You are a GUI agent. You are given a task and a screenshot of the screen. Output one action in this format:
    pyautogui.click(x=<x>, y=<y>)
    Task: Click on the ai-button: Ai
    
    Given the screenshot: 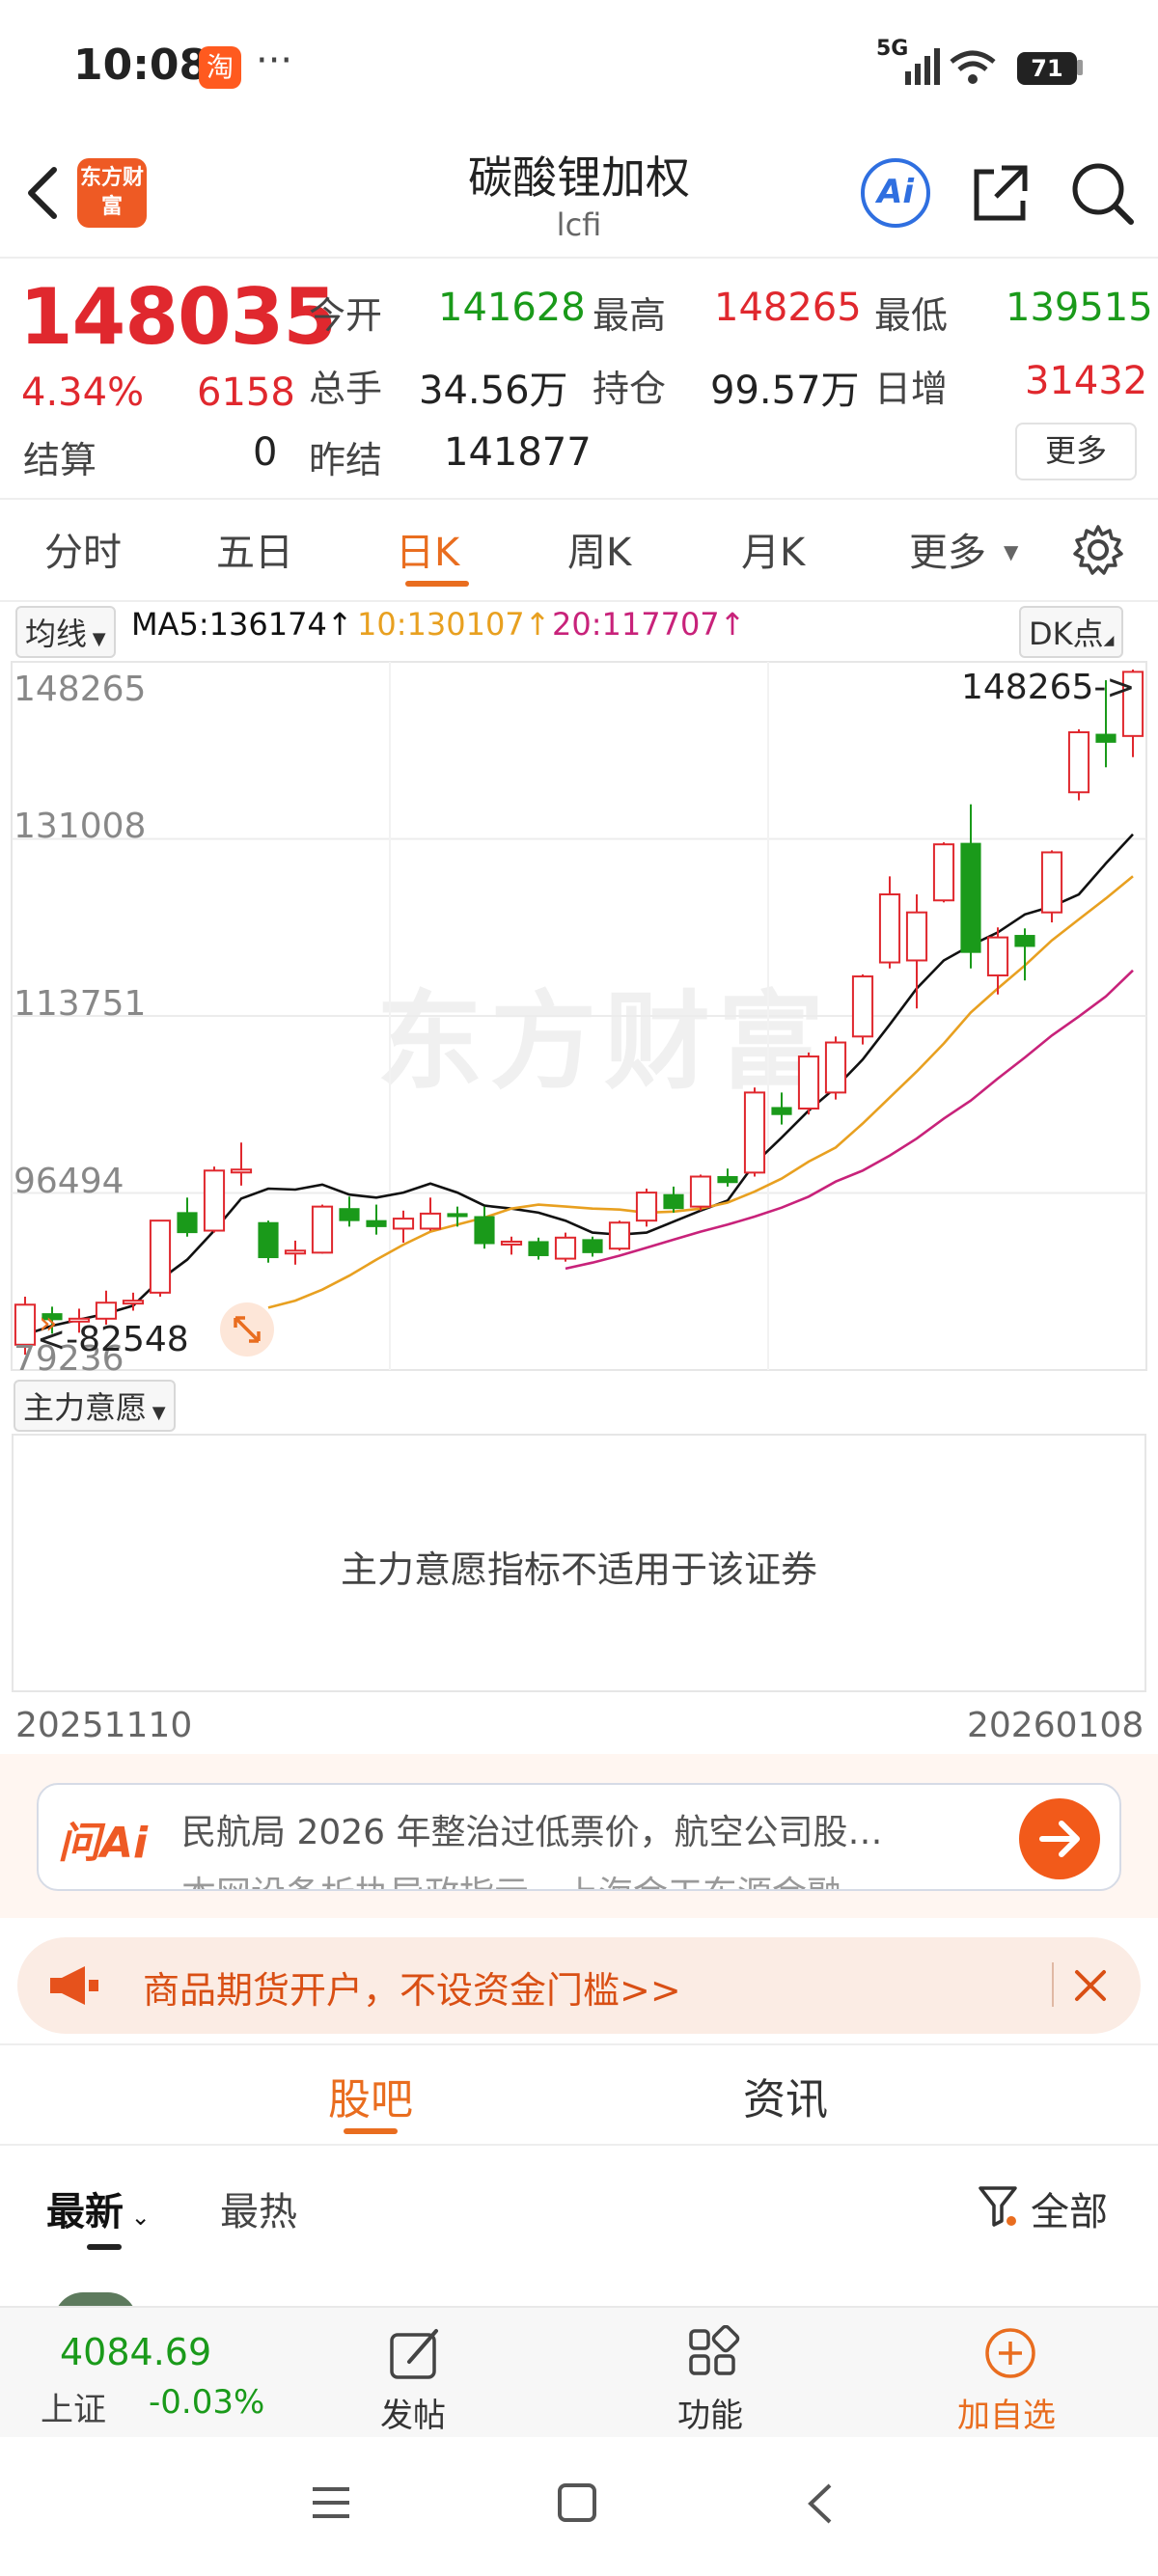 What is the action you would take?
    pyautogui.click(x=895, y=193)
    